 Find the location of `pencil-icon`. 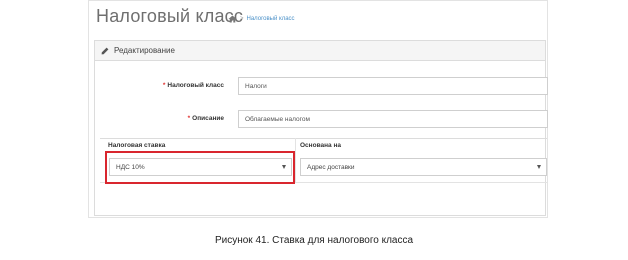

pencil-icon is located at coordinates (105, 51).